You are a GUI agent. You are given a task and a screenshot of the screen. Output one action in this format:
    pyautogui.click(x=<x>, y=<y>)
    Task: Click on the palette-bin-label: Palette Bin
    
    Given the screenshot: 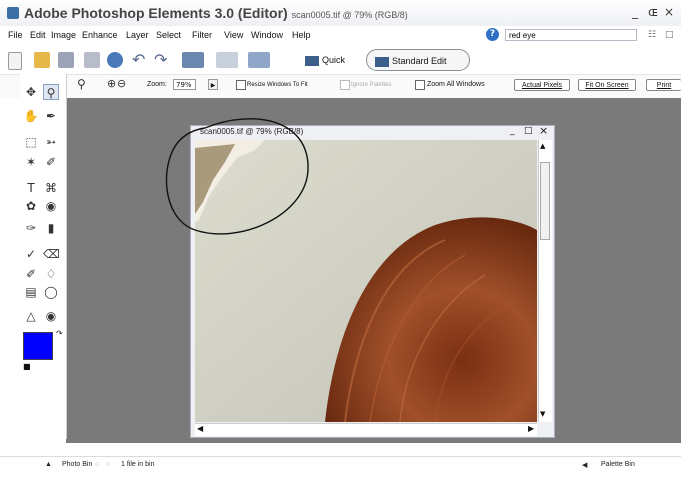 What is the action you would take?
    pyautogui.click(x=618, y=464)
    